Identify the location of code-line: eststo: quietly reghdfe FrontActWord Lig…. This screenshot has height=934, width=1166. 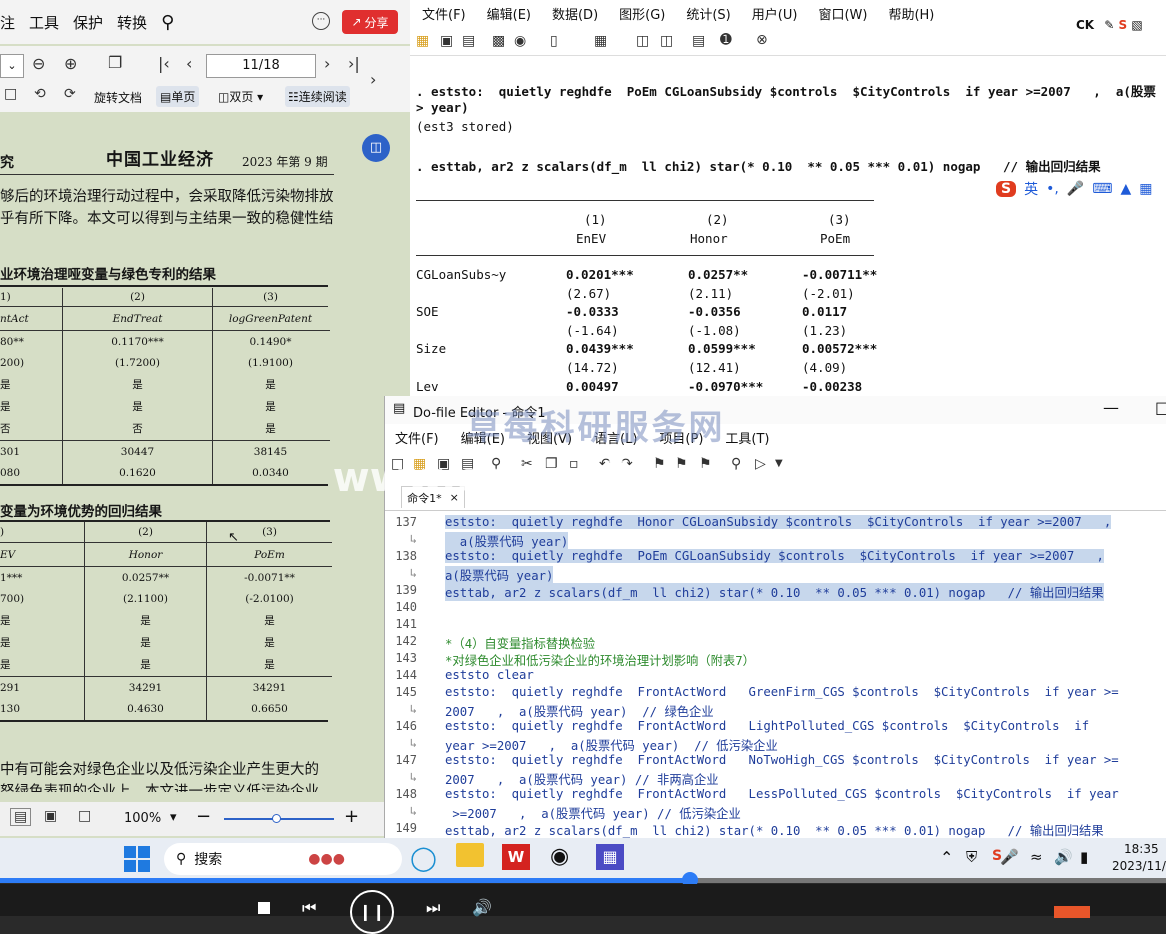
(767, 726).